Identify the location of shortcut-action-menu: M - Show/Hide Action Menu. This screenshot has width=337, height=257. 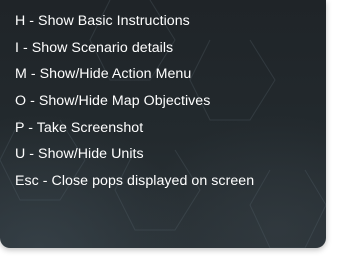
(103, 74).